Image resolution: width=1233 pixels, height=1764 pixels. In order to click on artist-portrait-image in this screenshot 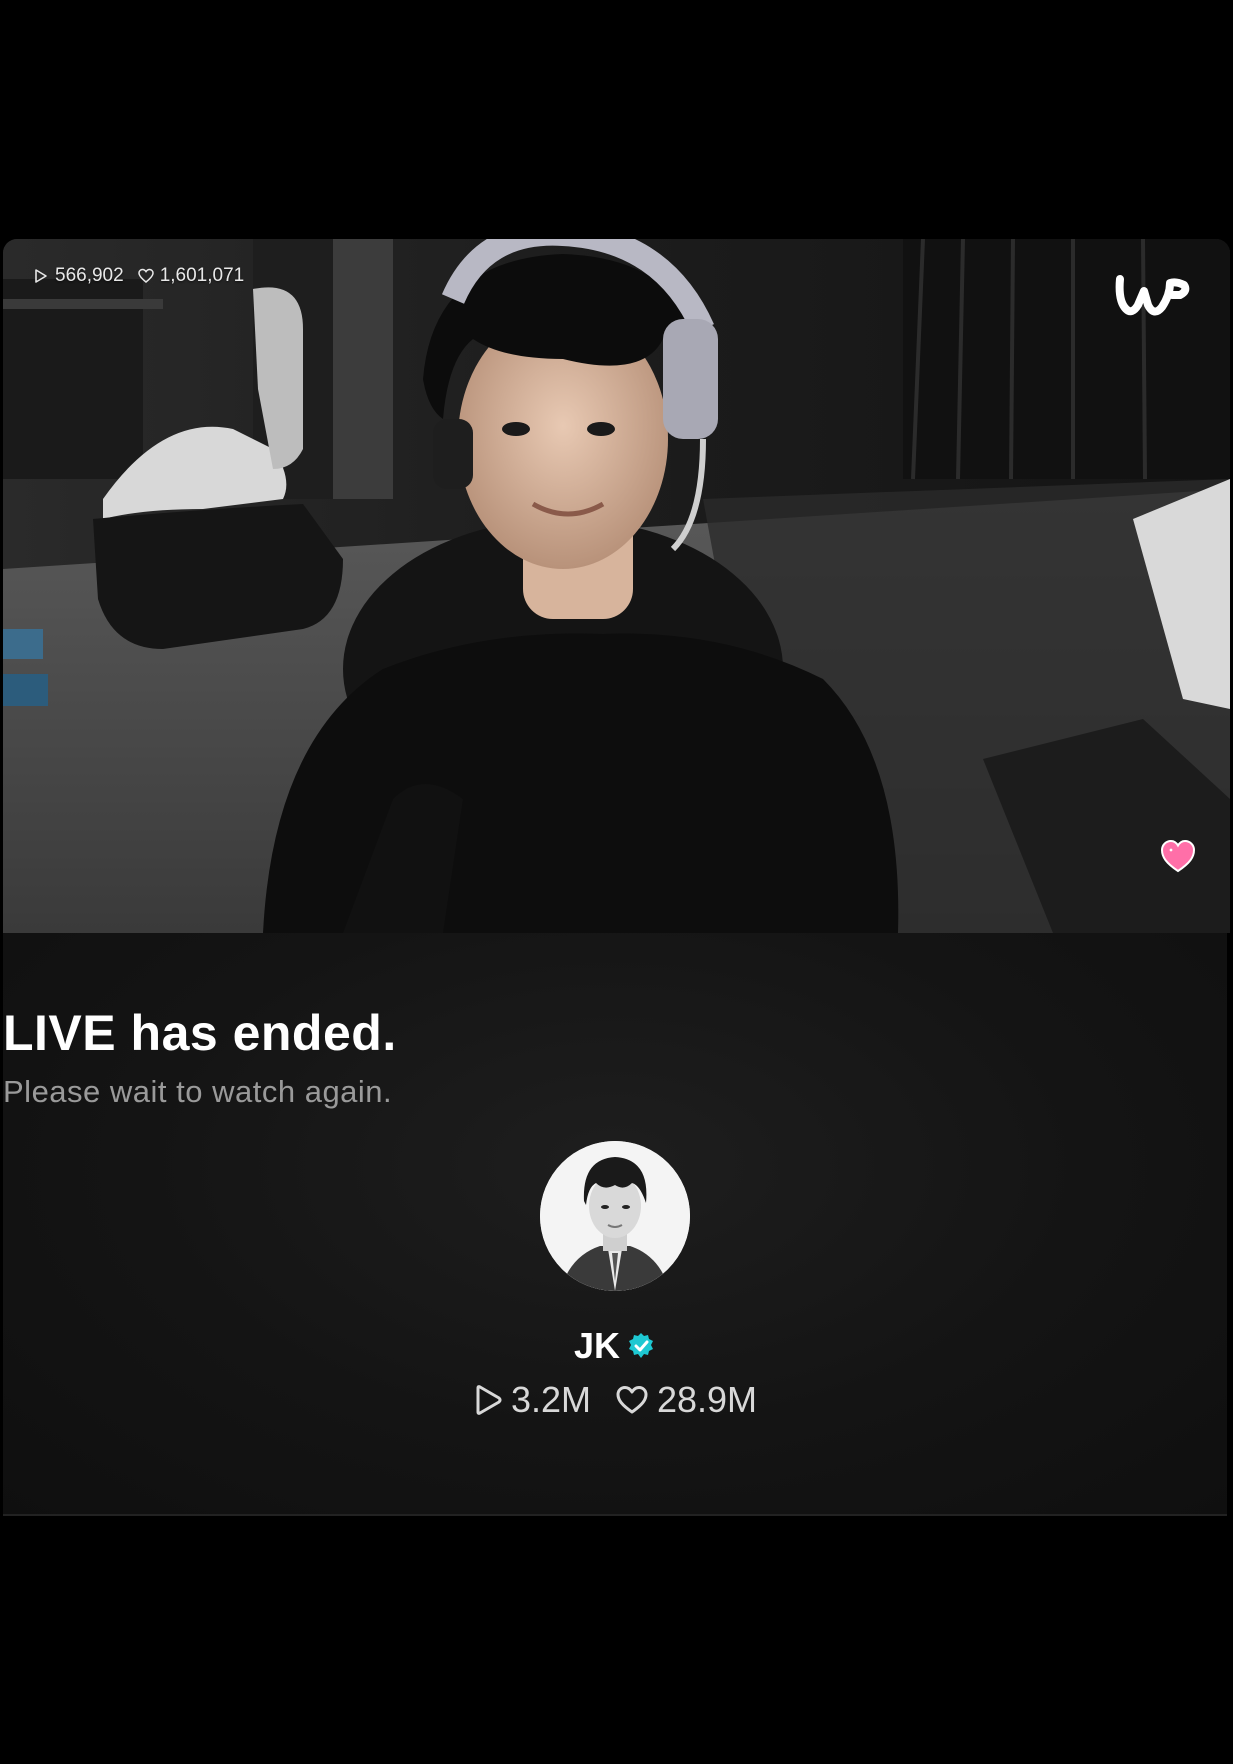, I will do `click(615, 1216)`.